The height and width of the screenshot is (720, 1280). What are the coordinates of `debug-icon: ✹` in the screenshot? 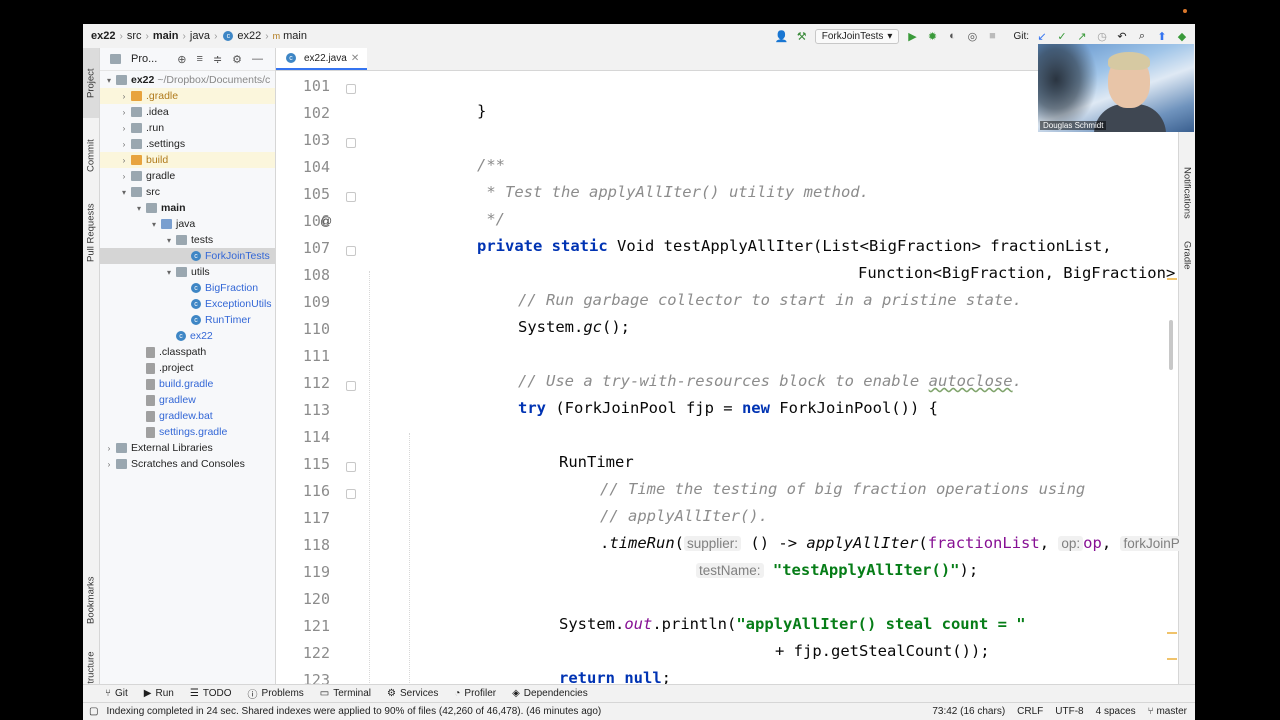 It's located at (932, 36).